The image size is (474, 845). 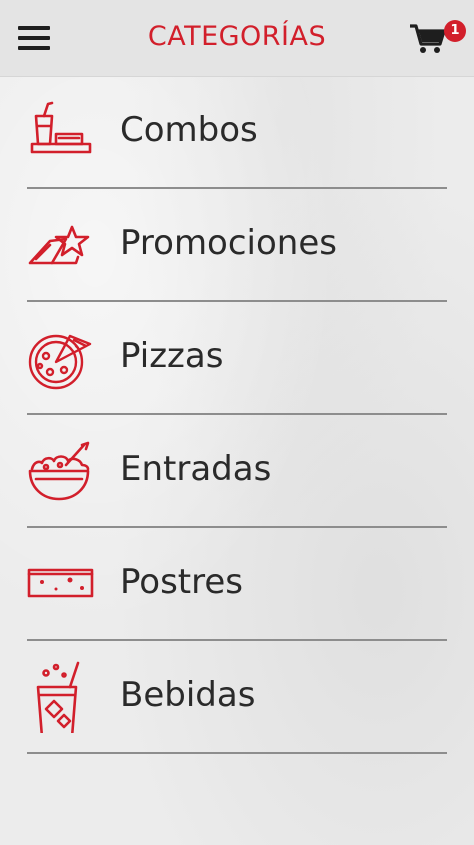 What do you see at coordinates (189, 130) in the screenshot?
I see `category-label: Combos` at bounding box center [189, 130].